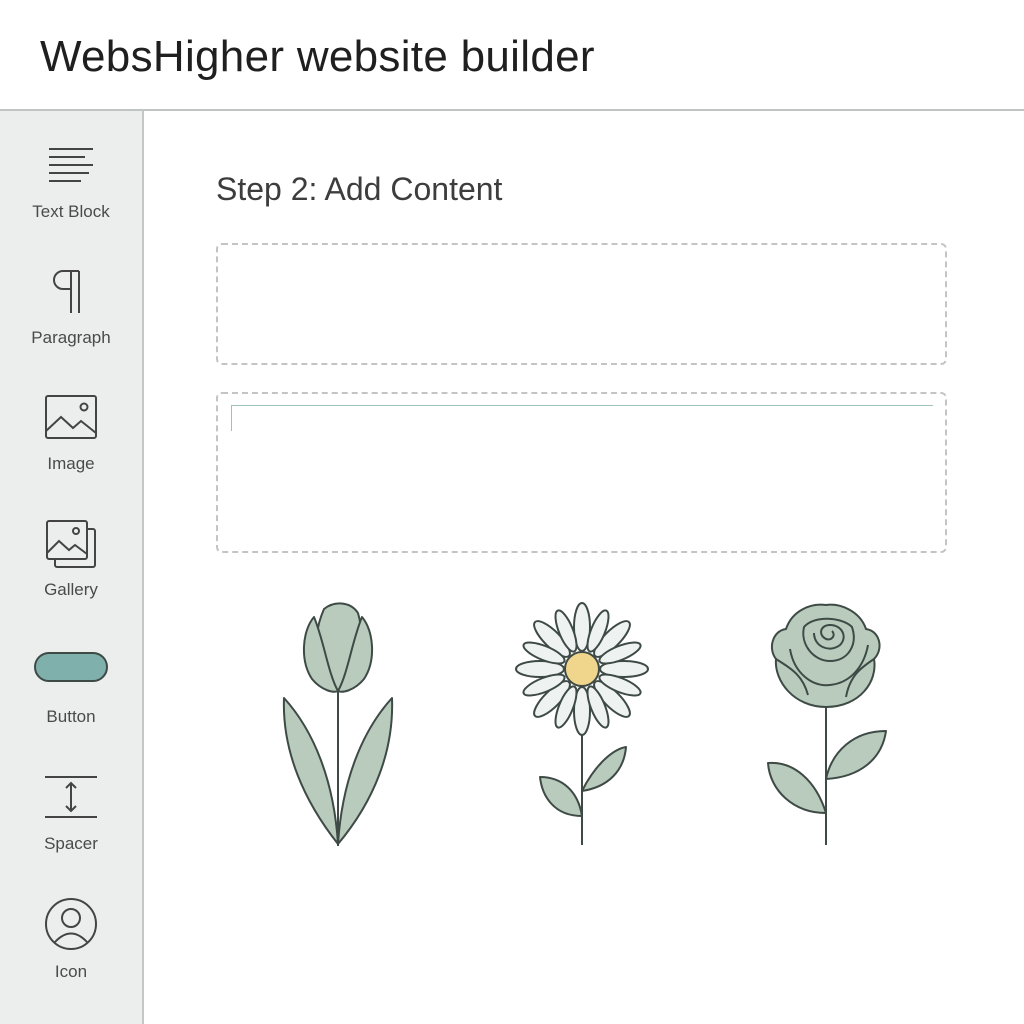 The height and width of the screenshot is (1024, 1024). Describe the element at coordinates (71, 337) in the screenshot. I see `tool-label: Paragraph` at that location.